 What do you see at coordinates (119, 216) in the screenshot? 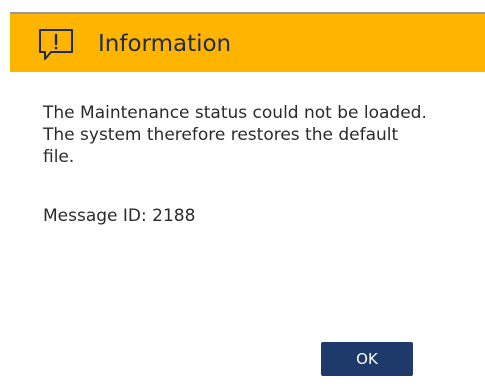
I see `message-id: Message ID: 2188` at bounding box center [119, 216].